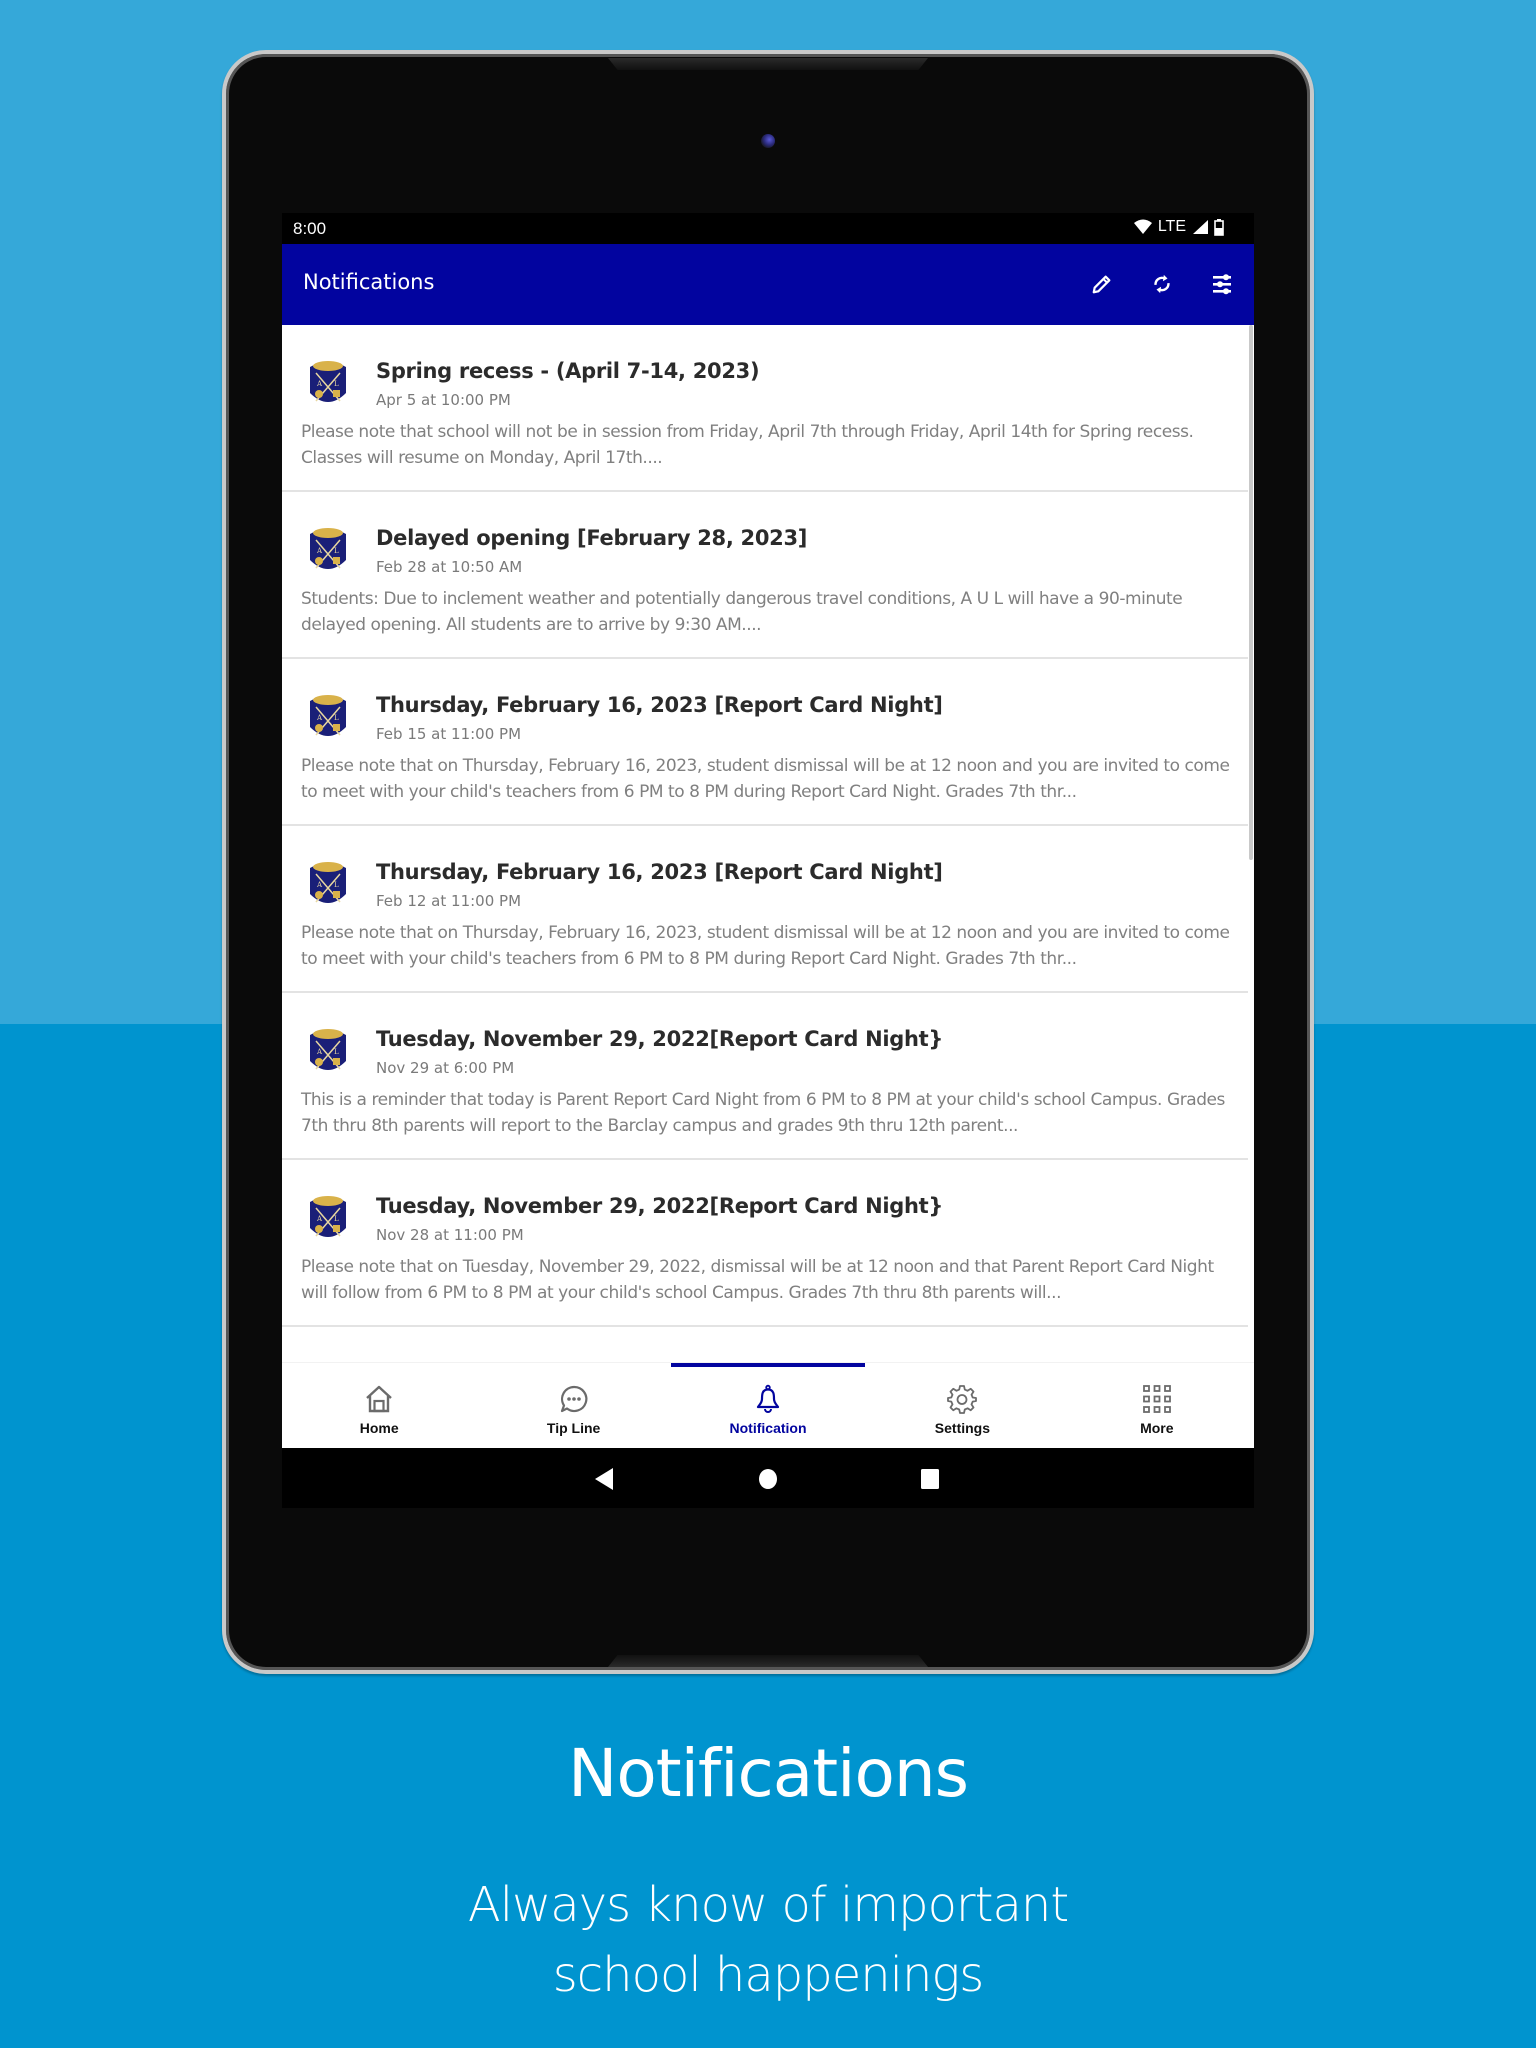 The height and width of the screenshot is (2048, 1536). I want to click on tab-notification: Notification, so click(768, 1406).